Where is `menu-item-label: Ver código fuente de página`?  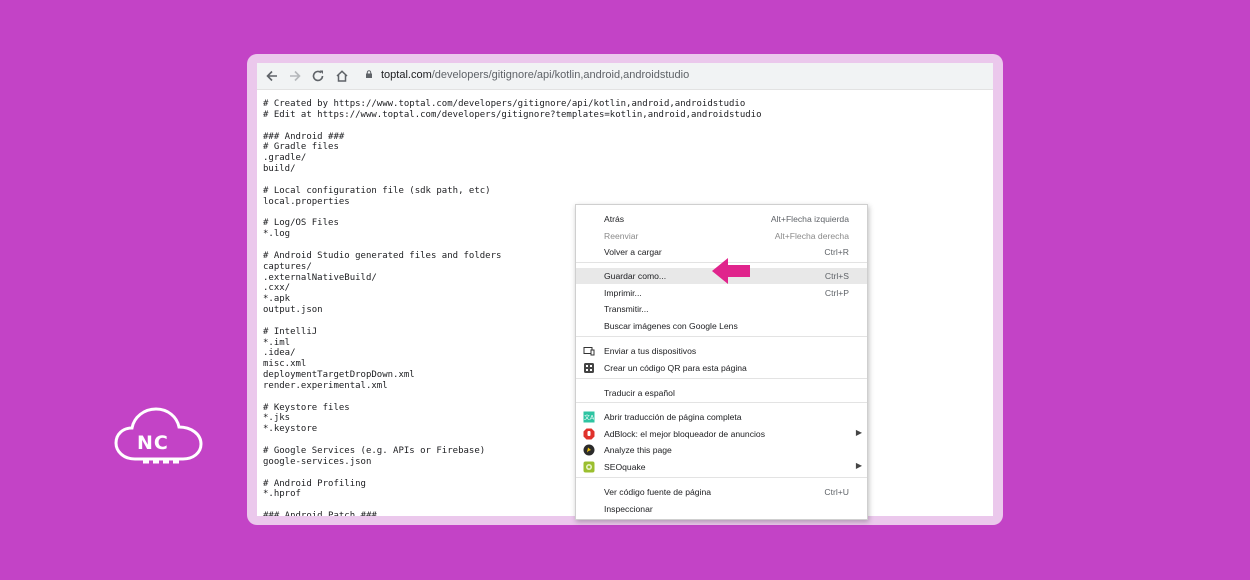
menu-item-label: Ver código fuente de página is located at coordinates (658, 492).